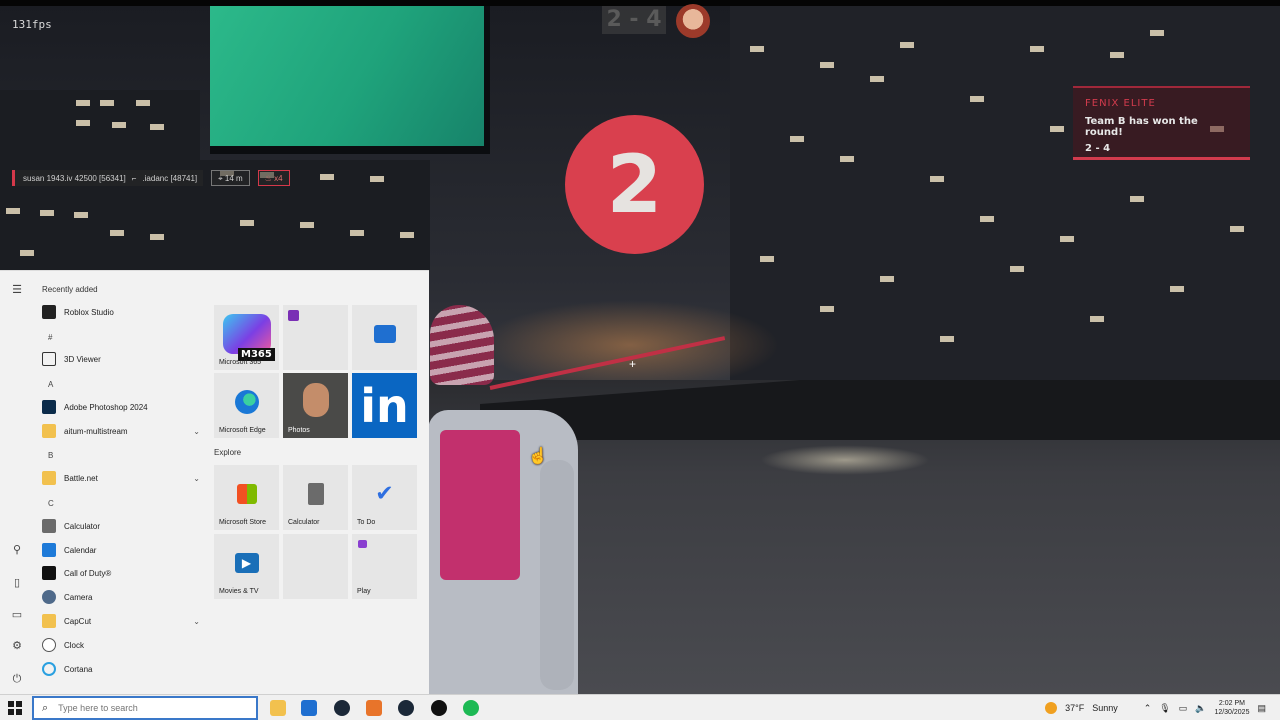  I want to click on app-label: Roblox Studio, so click(89, 312).